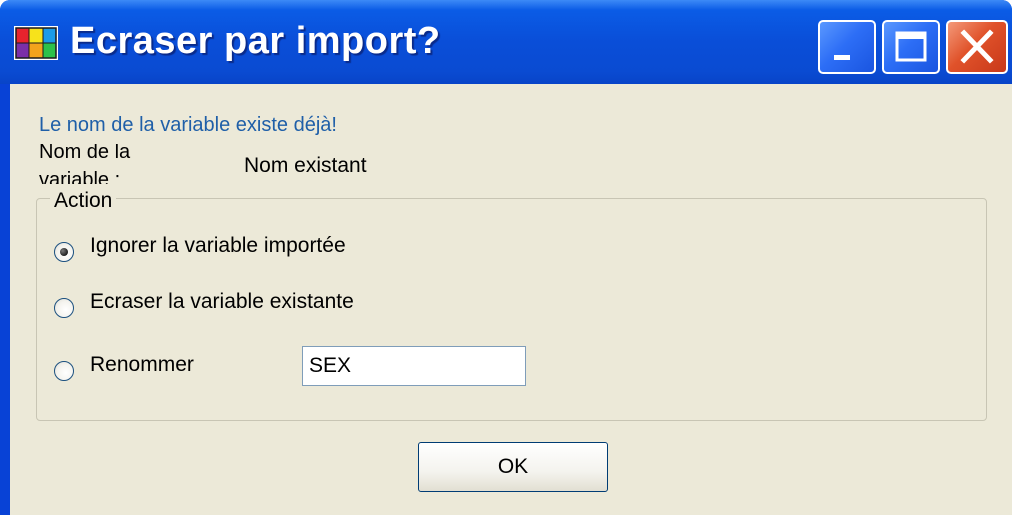 This screenshot has width=1012, height=515. What do you see at coordinates (414, 366) in the screenshot?
I see `rename-input` at bounding box center [414, 366].